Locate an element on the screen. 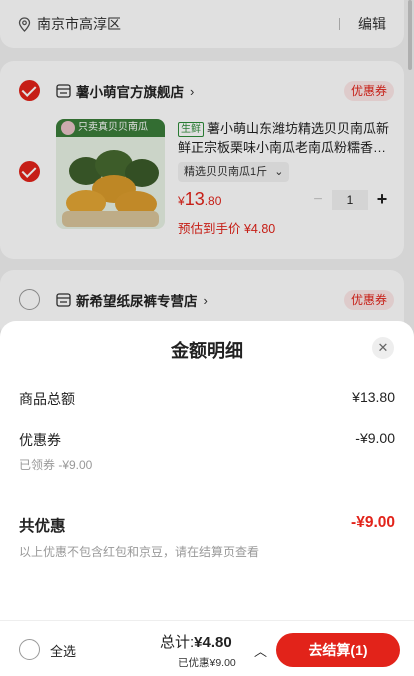 The width and height of the screenshot is (414, 676). row-label: 共优惠 is located at coordinates (42, 526).